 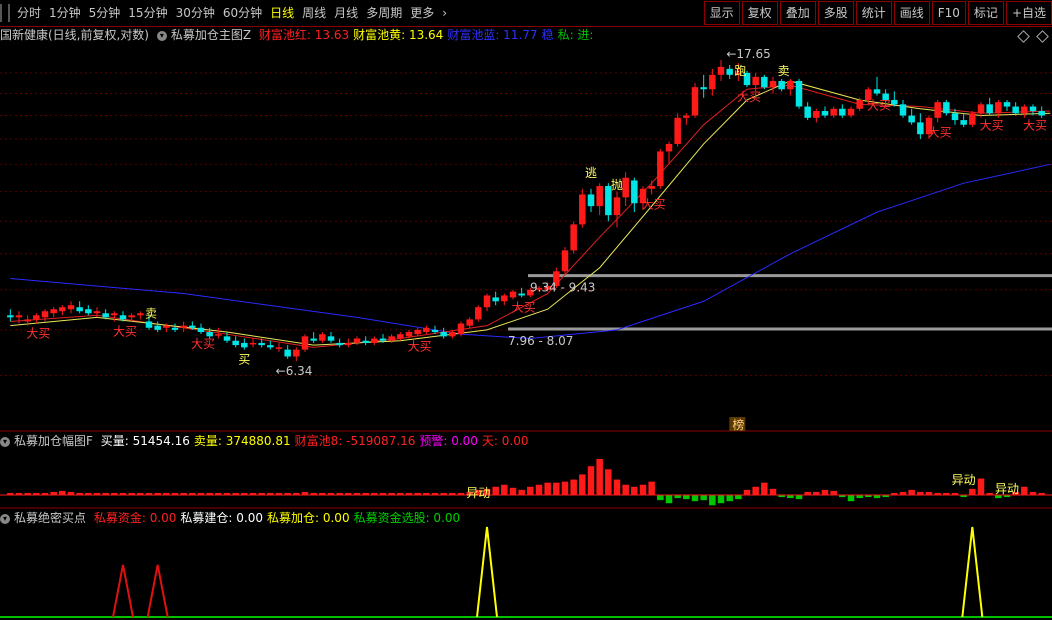 What do you see at coordinates (562, 288) in the screenshot?
I see `zone-upper-label: 9.34 - 9.43` at bounding box center [562, 288].